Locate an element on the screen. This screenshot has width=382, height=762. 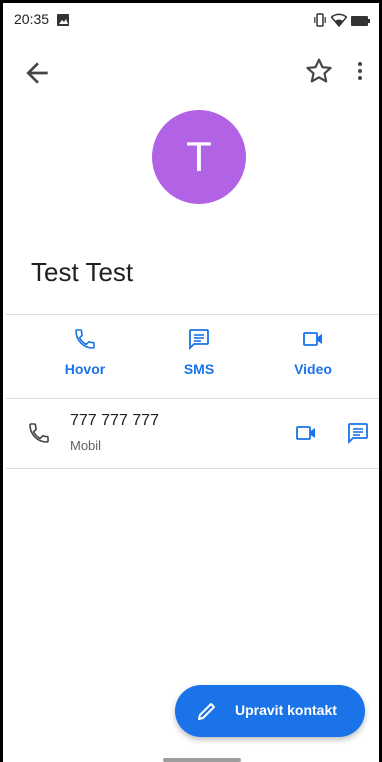
action-video: Video is located at coordinates (313, 352).